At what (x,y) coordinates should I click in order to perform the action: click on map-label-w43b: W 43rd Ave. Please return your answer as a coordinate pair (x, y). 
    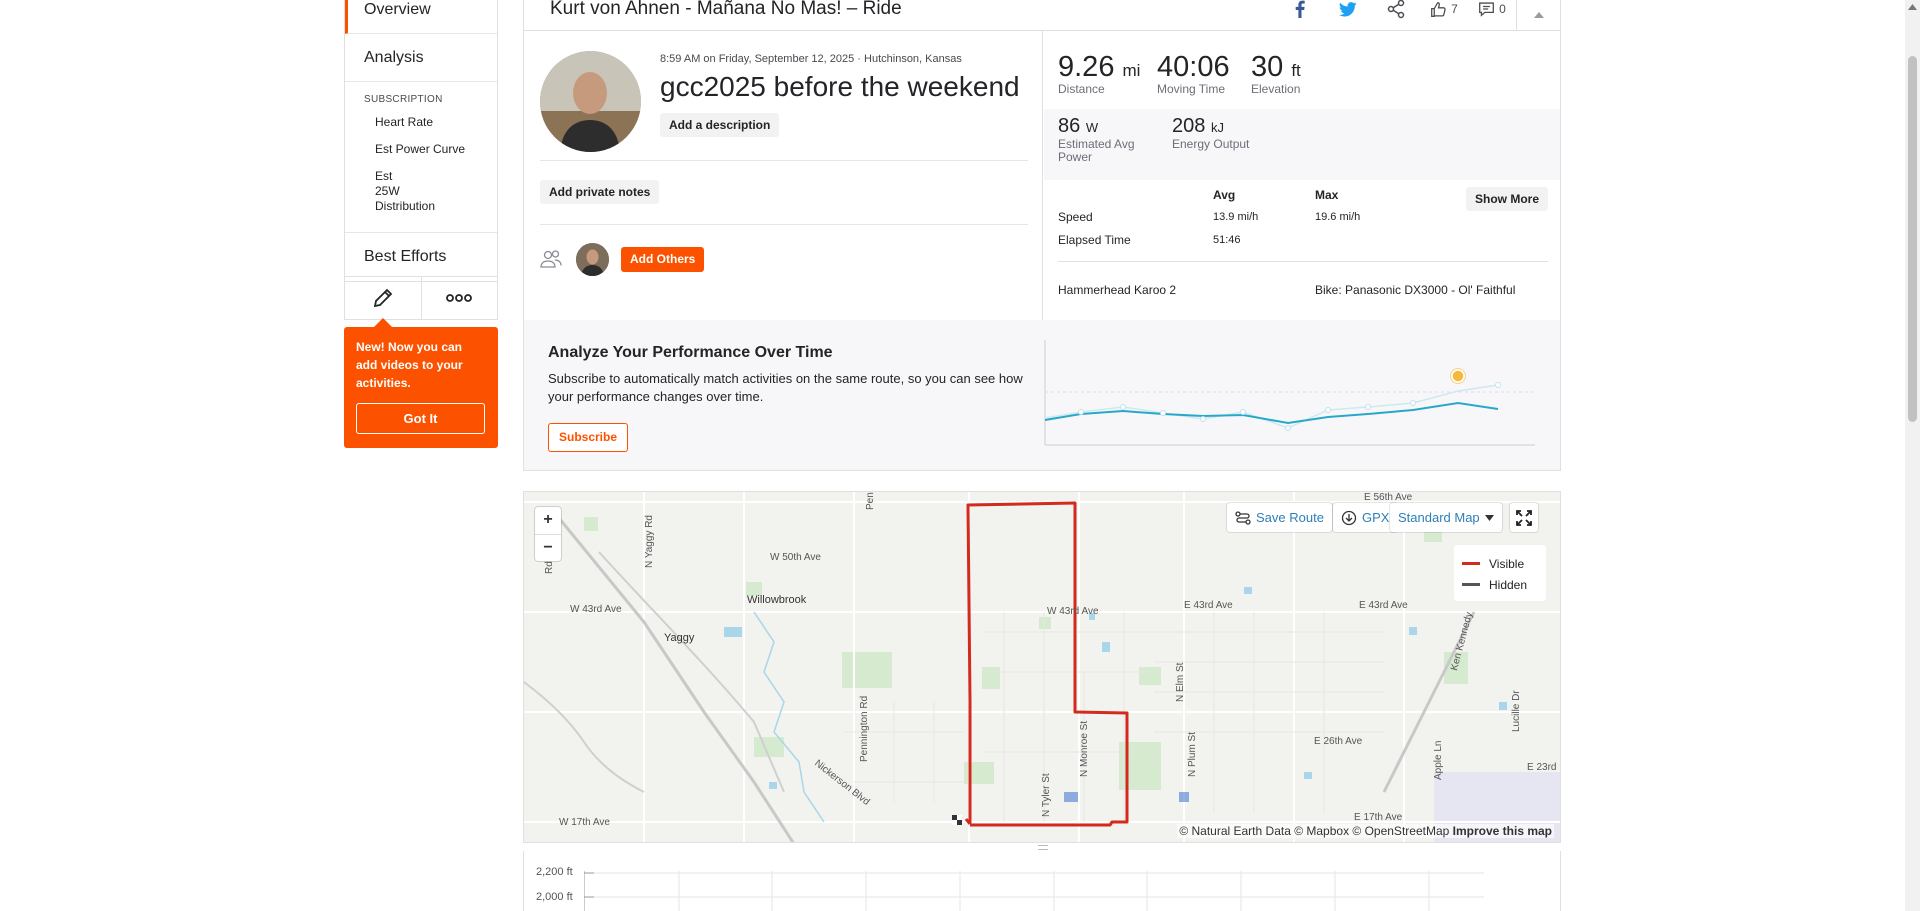
    Looking at the image, I should click on (1073, 611).